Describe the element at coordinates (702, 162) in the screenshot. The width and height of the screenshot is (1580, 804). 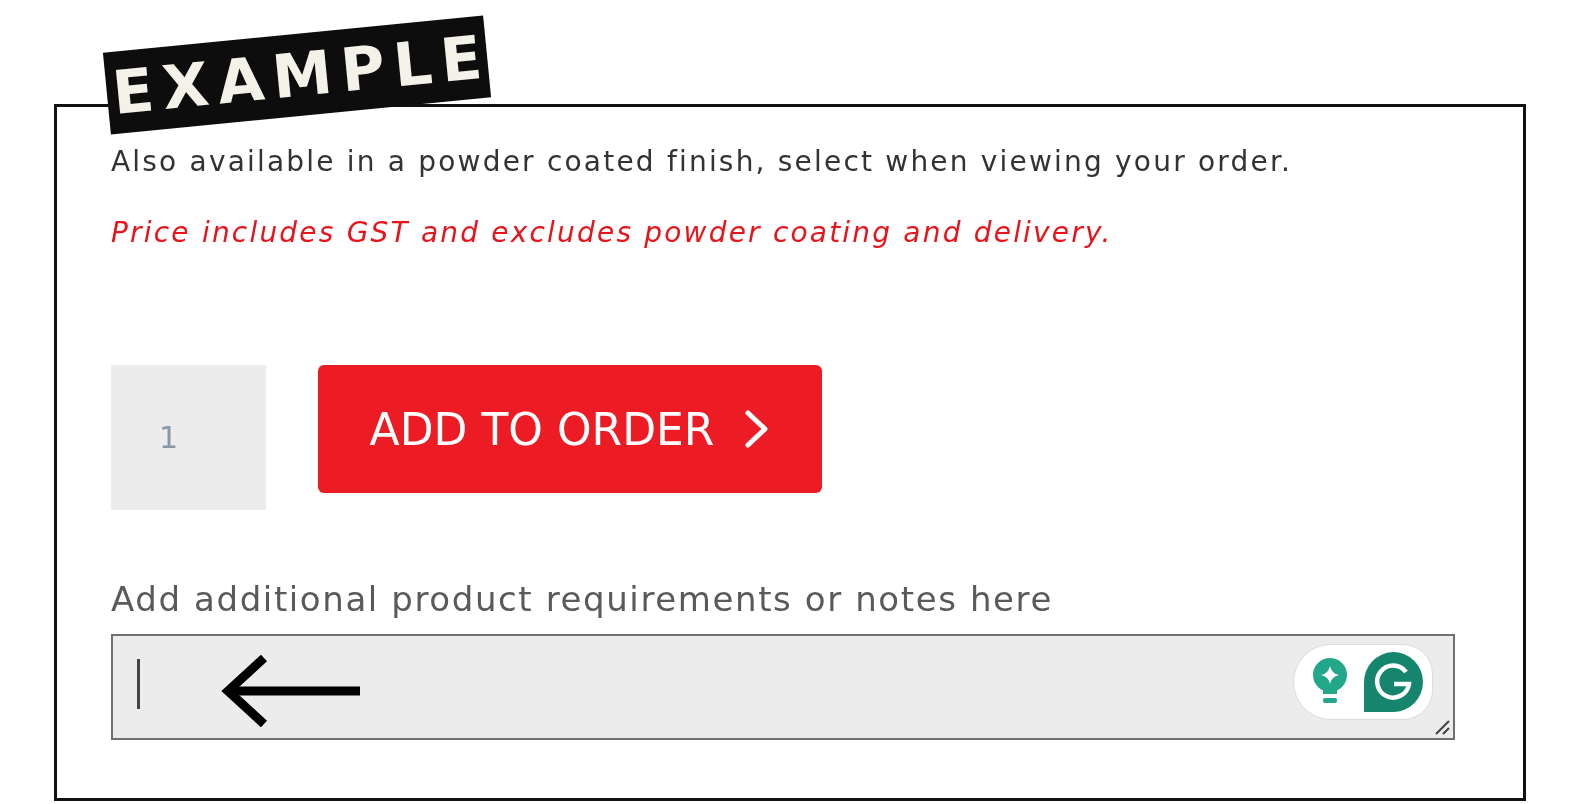
I see `finish-note: Also available in a powder coated finish, select when viewing your order.` at that location.